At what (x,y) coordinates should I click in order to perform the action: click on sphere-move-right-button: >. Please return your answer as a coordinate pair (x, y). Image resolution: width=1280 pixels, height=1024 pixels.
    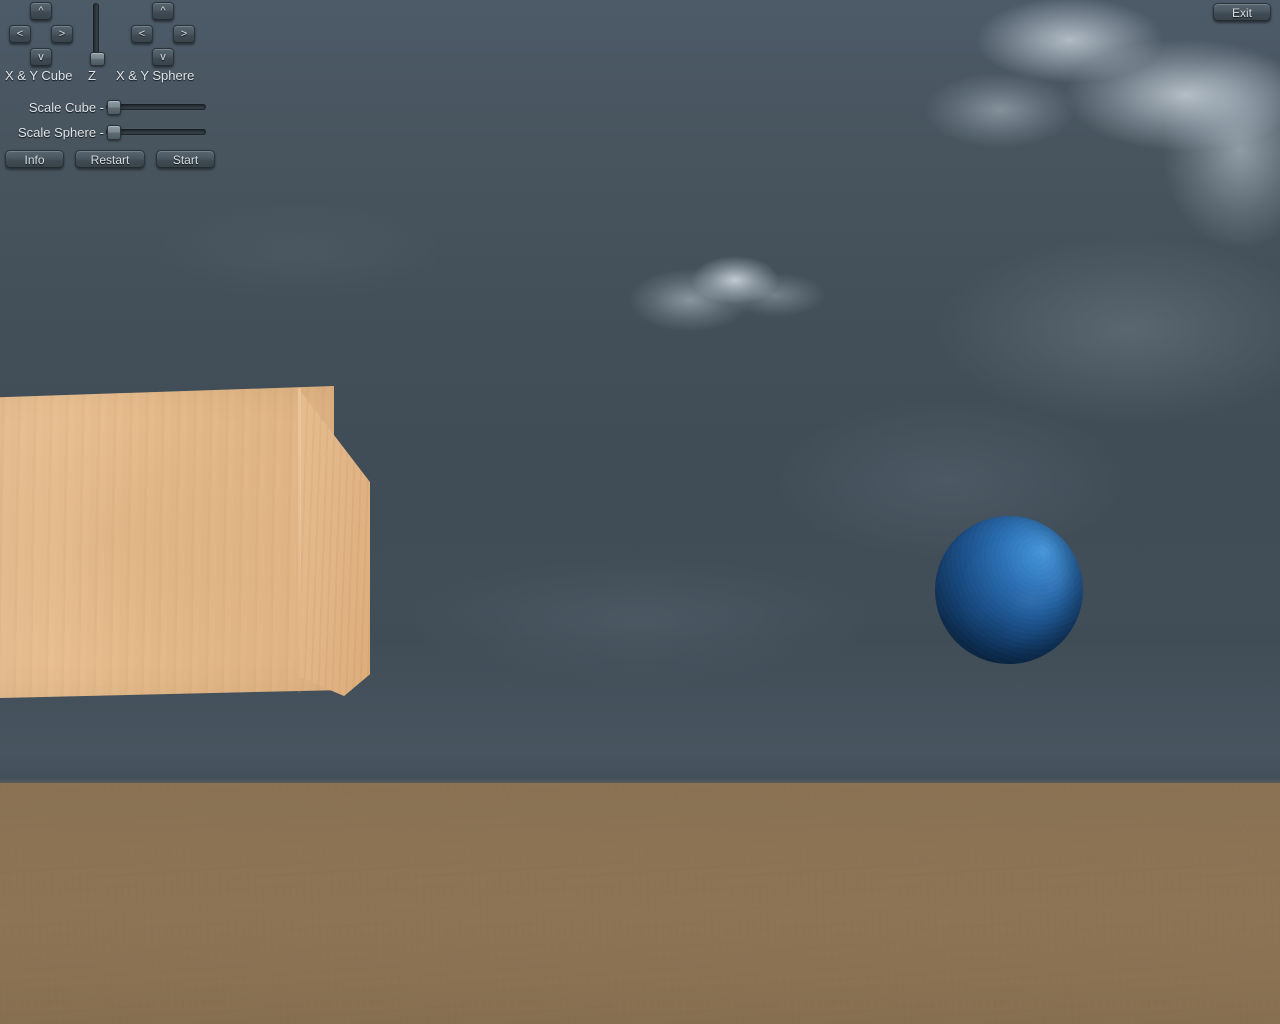
    Looking at the image, I should click on (184, 34).